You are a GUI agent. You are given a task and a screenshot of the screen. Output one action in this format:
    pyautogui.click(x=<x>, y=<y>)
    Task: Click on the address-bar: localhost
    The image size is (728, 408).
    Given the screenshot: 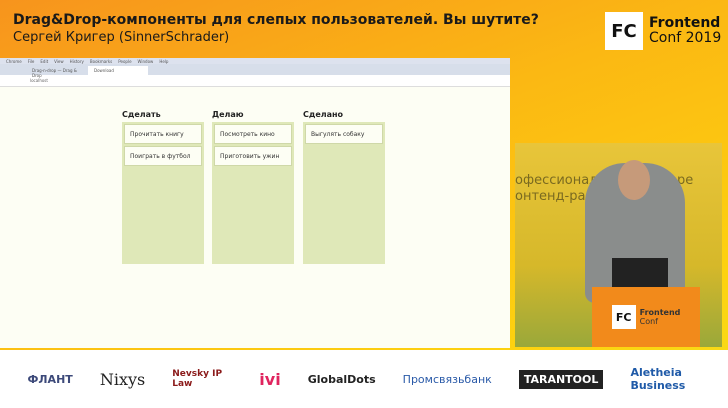 What is the action you would take?
    pyautogui.click(x=255, y=81)
    